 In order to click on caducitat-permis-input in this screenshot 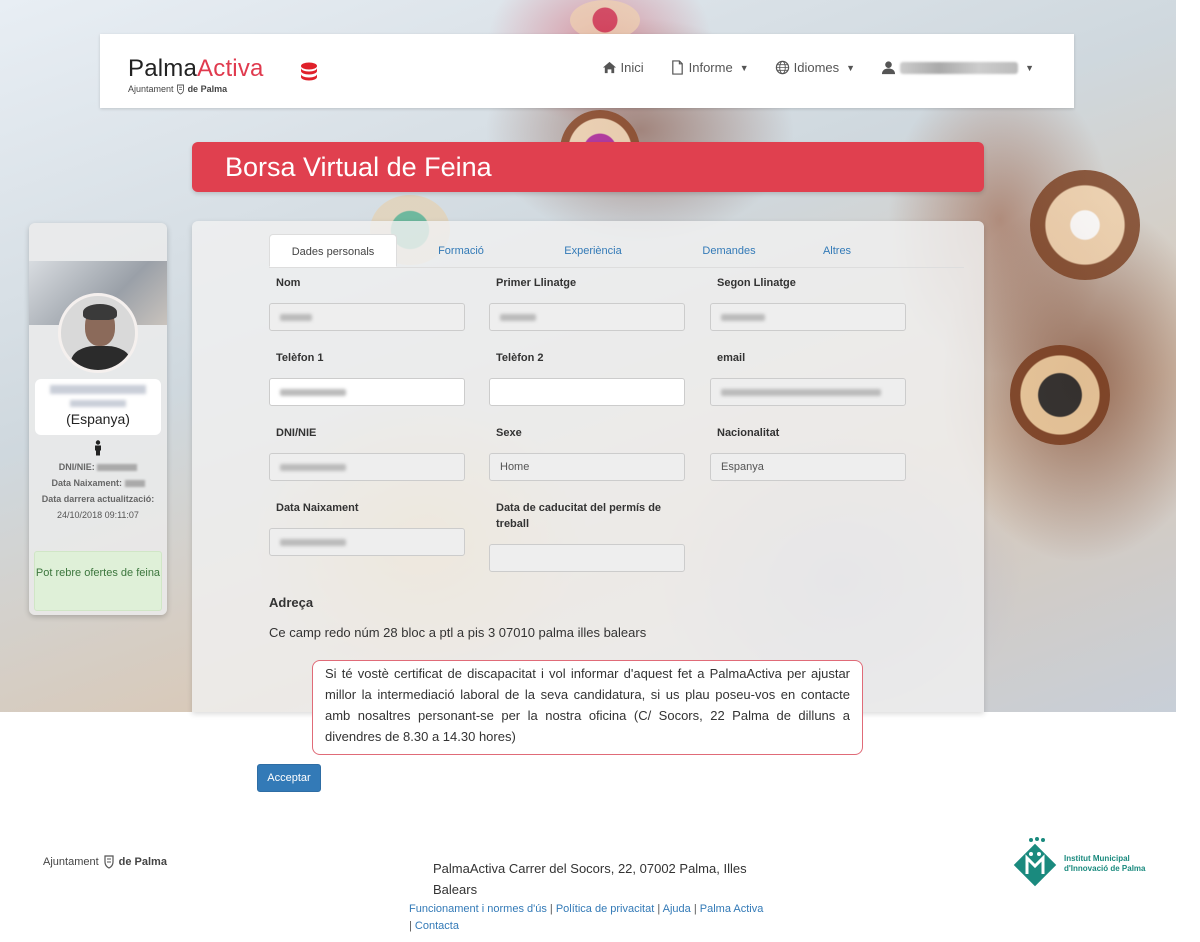, I will do `click(587, 558)`.